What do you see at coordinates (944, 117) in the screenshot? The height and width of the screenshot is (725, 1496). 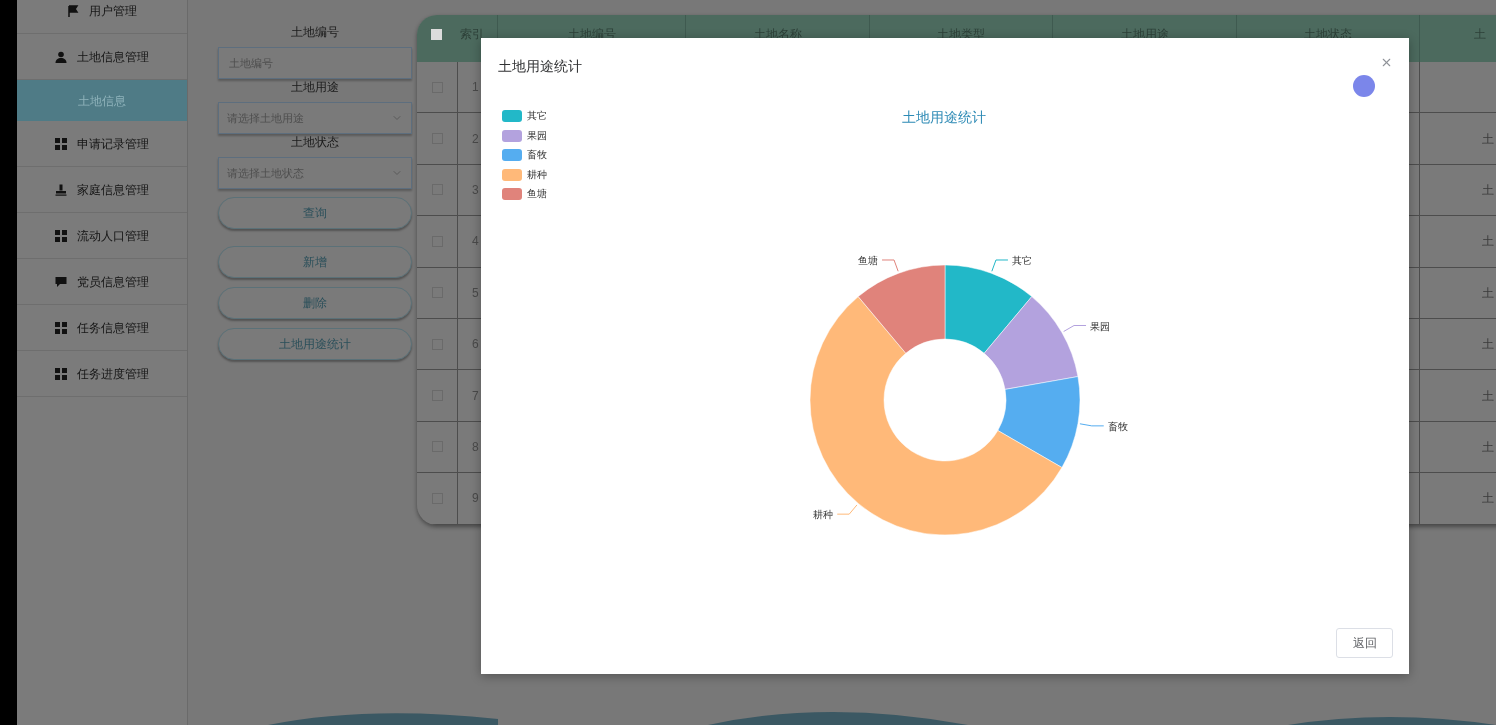 I see `chart-title: 土地用途统计` at bounding box center [944, 117].